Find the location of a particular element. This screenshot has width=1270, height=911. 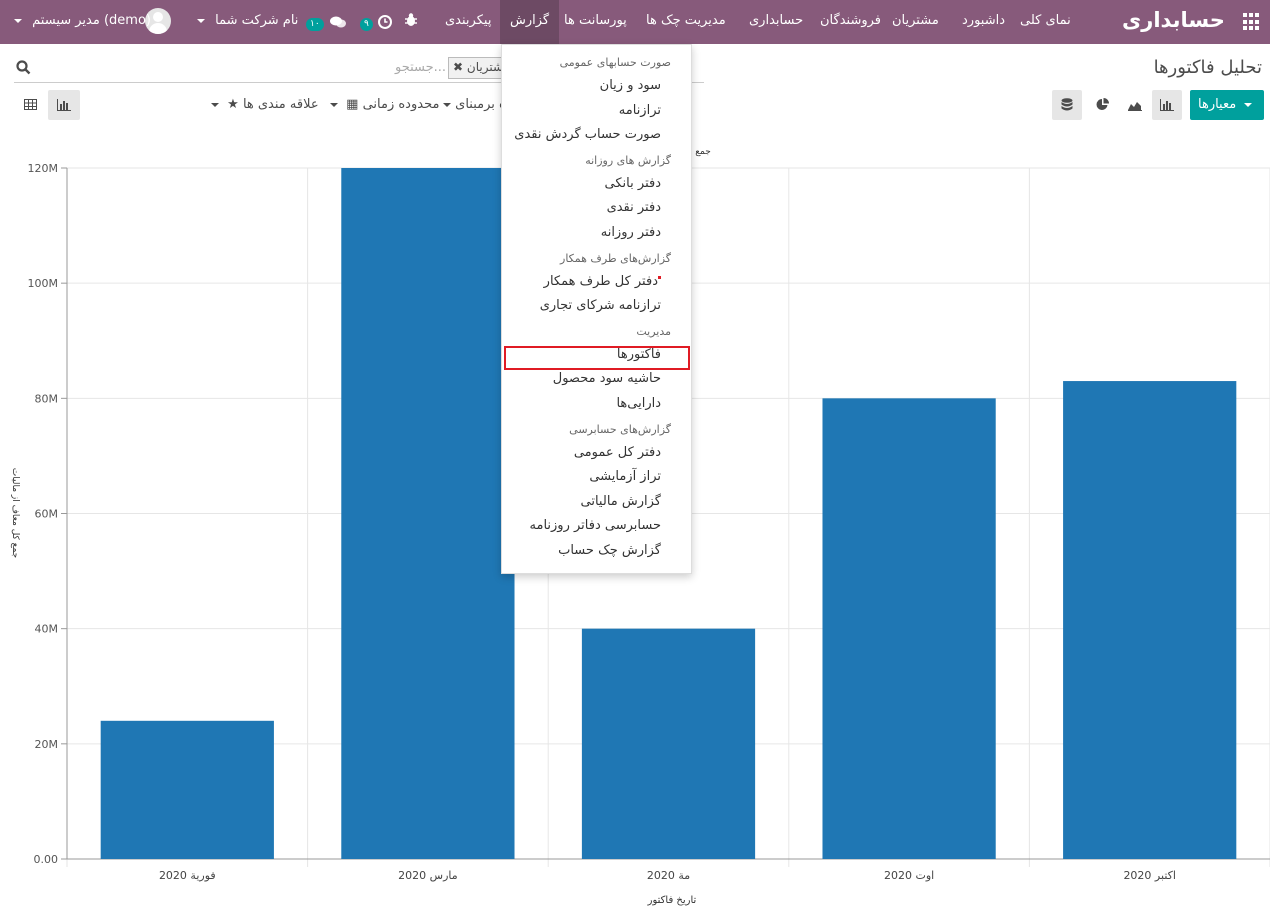

pie-chart-icon is located at coordinates (1102, 104).